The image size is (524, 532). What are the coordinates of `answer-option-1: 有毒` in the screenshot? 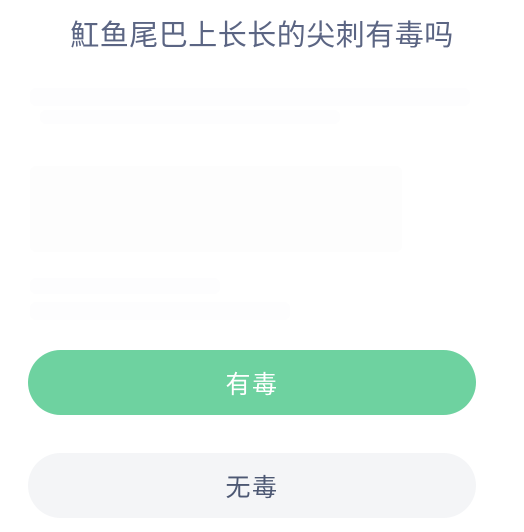 It's located at (252, 382).